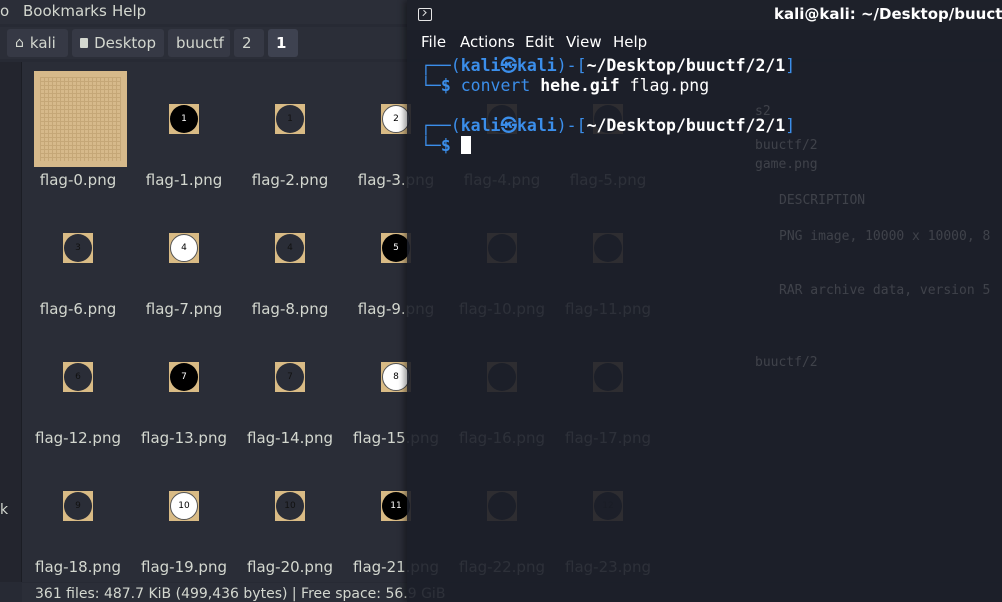 This screenshot has width=1002, height=602. I want to click on ghost-text: DESCRIPTION, so click(822, 200).